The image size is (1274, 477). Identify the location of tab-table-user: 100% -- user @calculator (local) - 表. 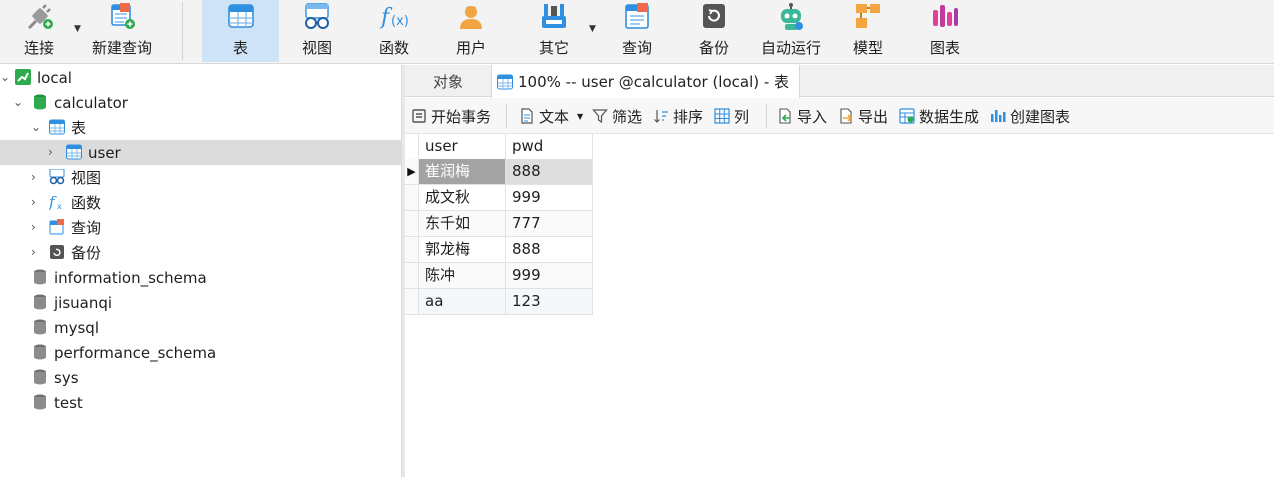
(645, 81).